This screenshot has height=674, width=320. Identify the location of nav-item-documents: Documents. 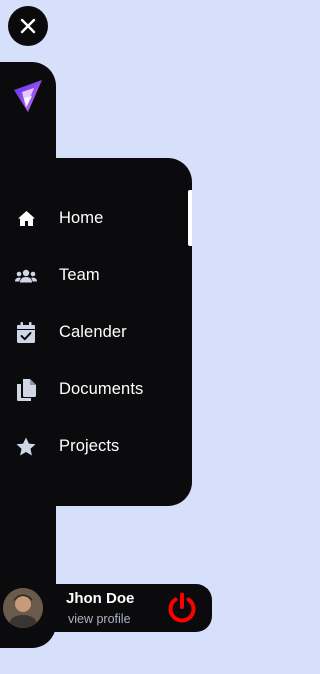
(96, 389).